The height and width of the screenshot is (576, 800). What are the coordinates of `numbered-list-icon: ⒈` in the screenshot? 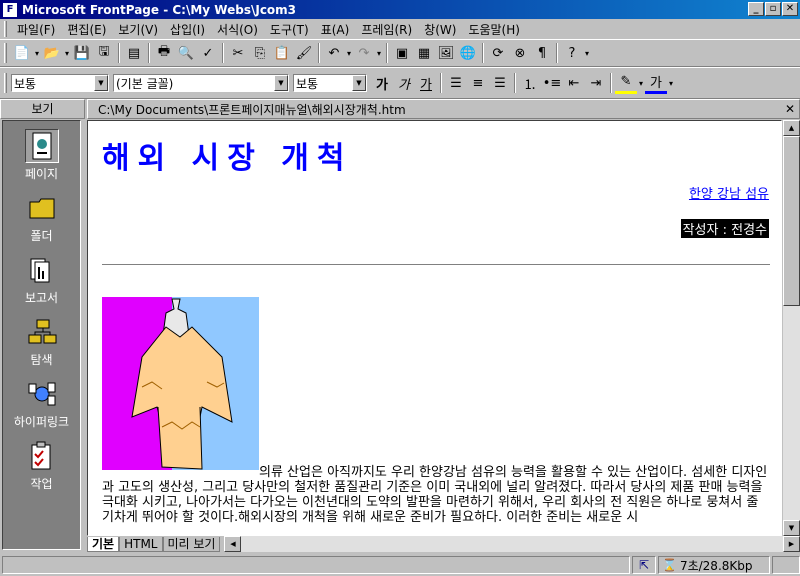 It's located at (530, 83).